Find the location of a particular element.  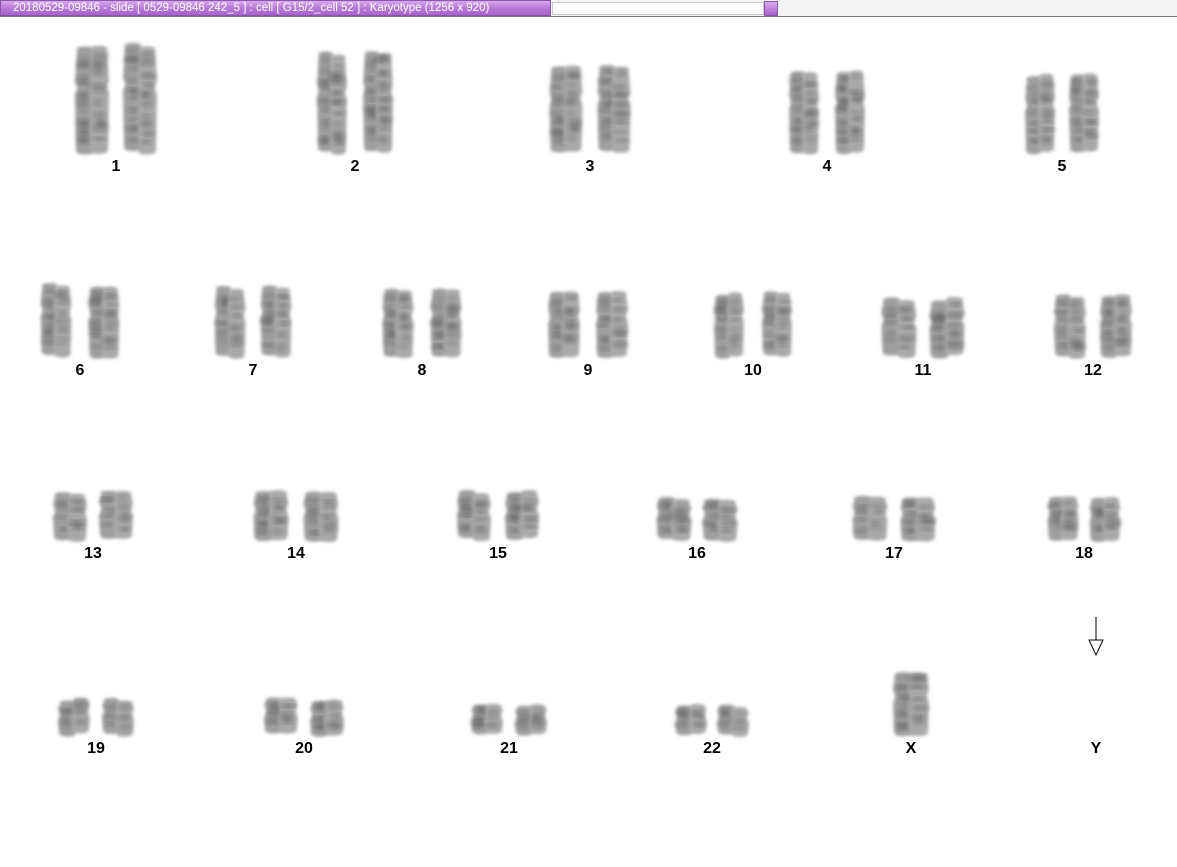

chromosome-label-22: 22 is located at coordinates (712, 748).